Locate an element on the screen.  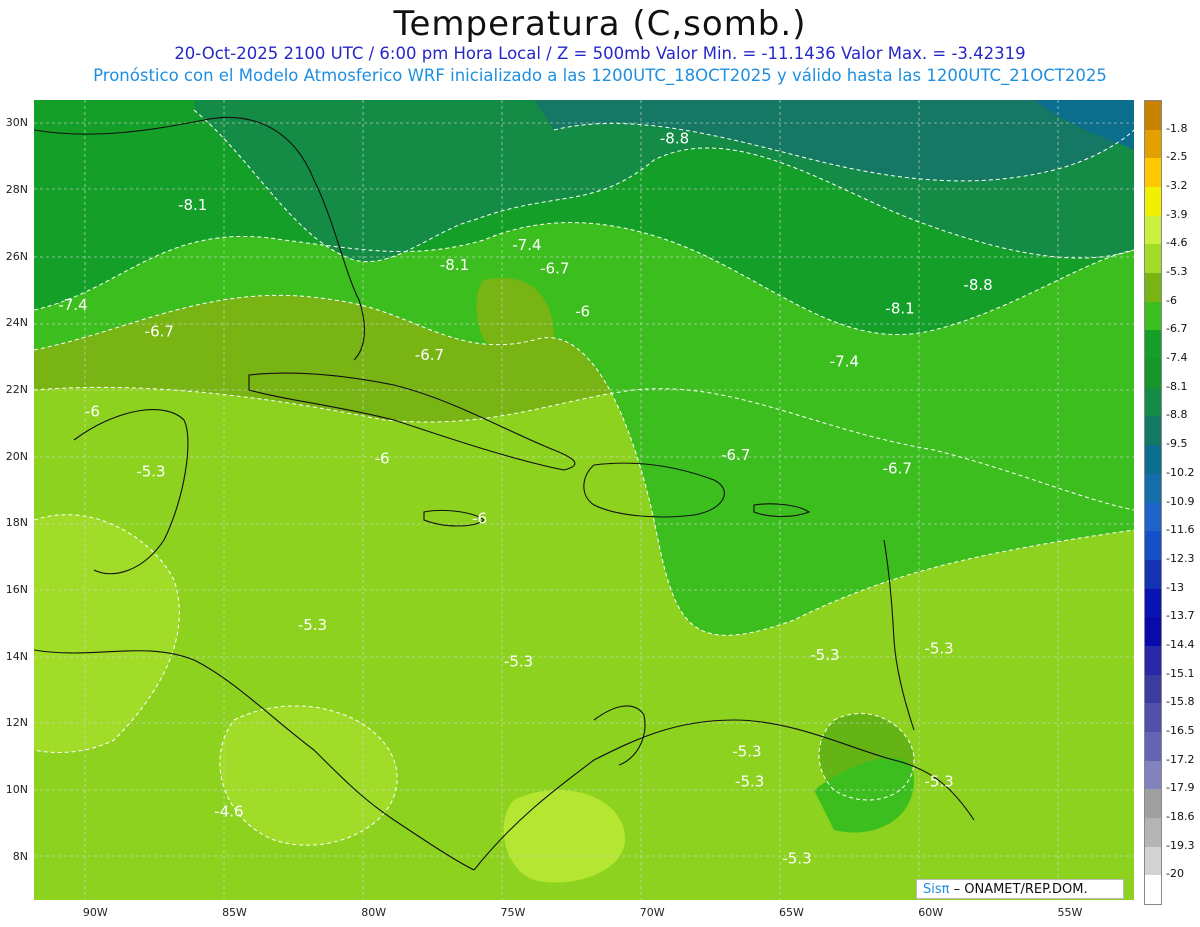
colorbar-label: -5.3 is located at coordinates (1177, 272).